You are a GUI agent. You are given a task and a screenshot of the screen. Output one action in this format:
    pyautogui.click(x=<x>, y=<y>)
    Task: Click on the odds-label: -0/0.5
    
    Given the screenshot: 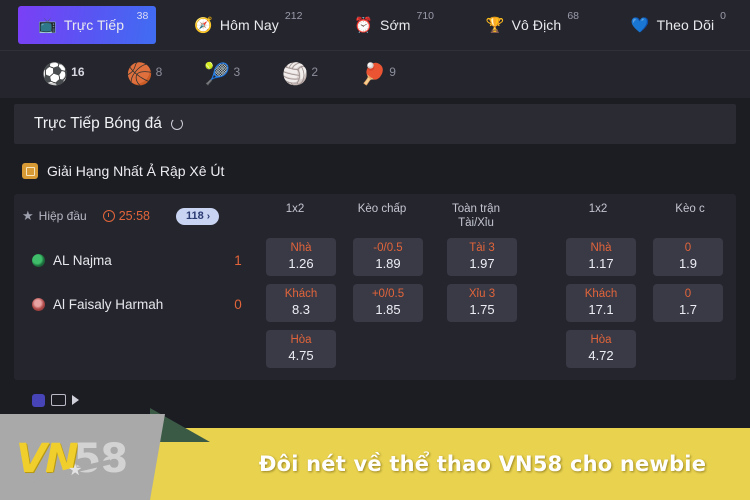 What is the action you would take?
    pyautogui.click(x=388, y=248)
    